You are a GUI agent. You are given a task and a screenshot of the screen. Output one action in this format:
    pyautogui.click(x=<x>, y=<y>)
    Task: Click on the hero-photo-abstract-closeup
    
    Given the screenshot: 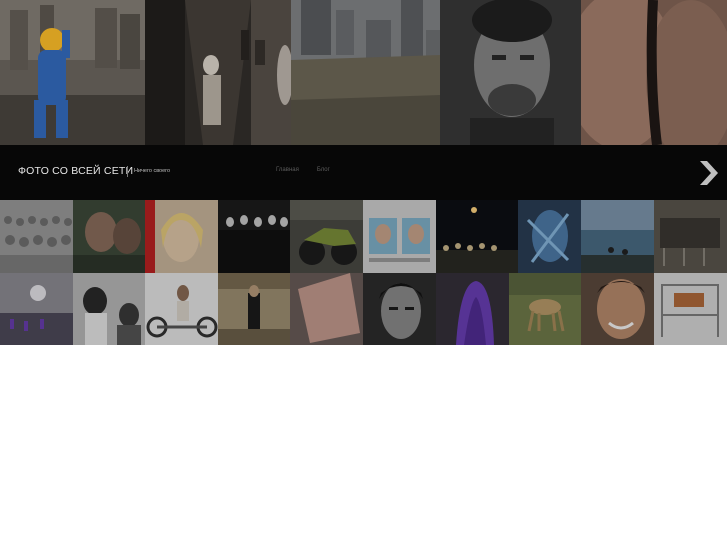 What is the action you would take?
    pyautogui.click(x=654, y=72)
    